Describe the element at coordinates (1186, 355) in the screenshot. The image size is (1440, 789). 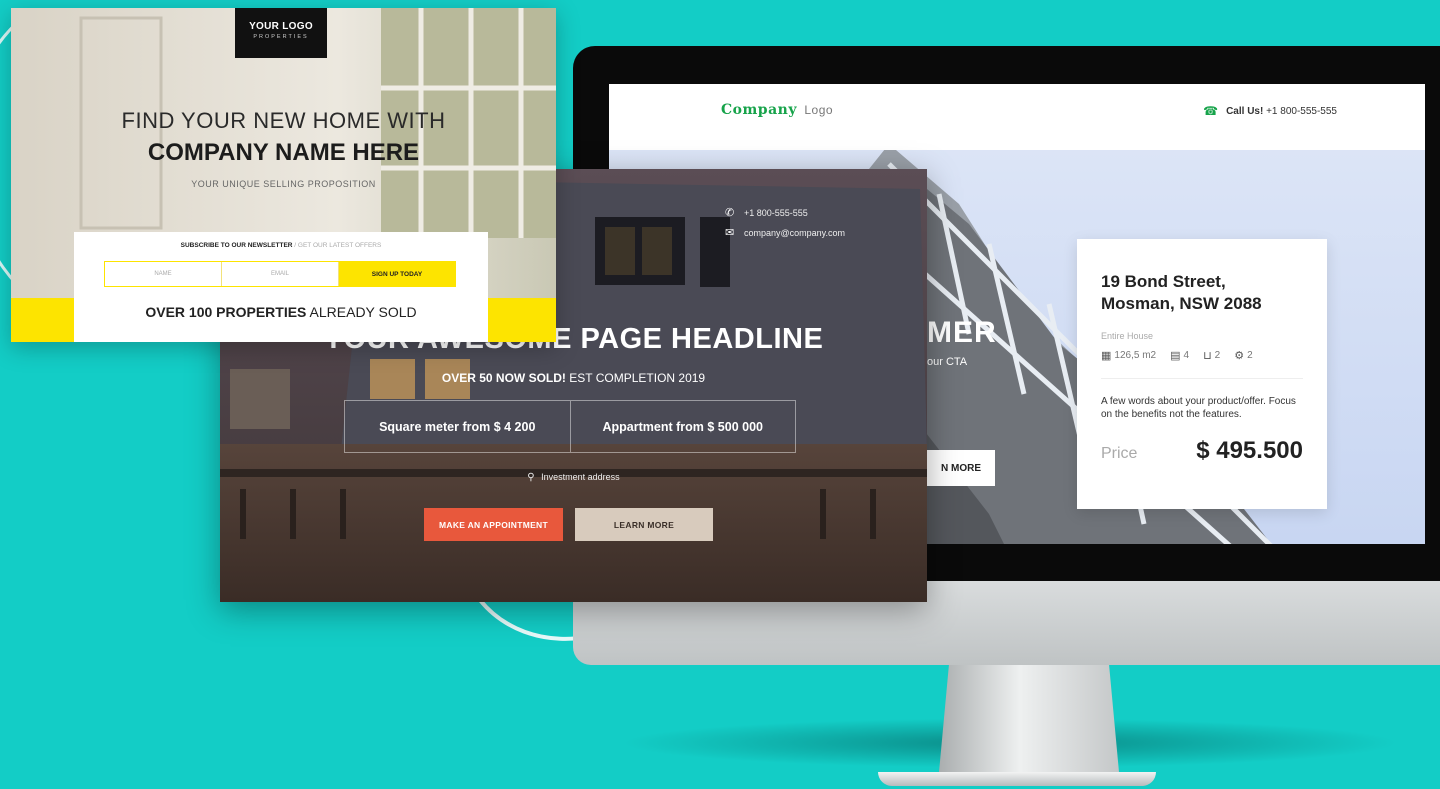
I see `amenity-bedrooms-value: 4` at that location.